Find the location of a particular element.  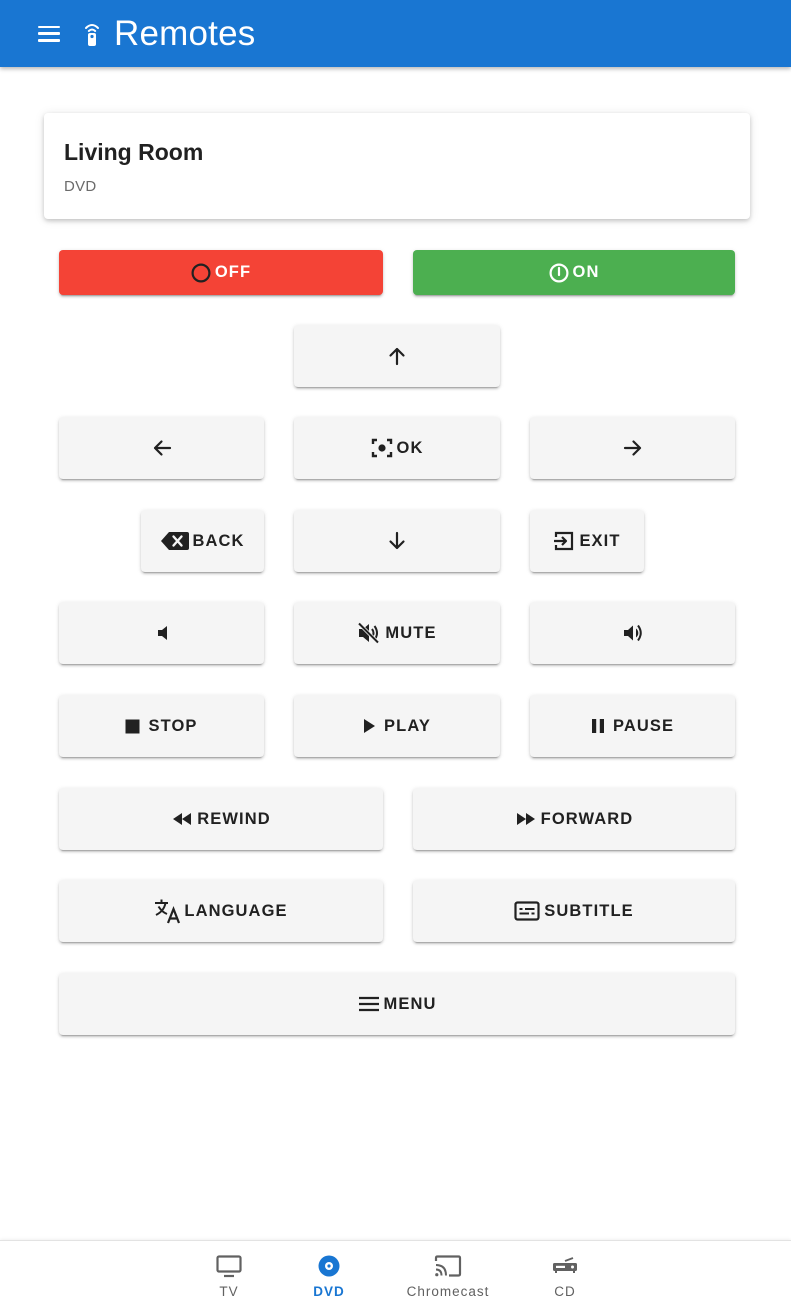

cast-icon is located at coordinates (448, 1267).